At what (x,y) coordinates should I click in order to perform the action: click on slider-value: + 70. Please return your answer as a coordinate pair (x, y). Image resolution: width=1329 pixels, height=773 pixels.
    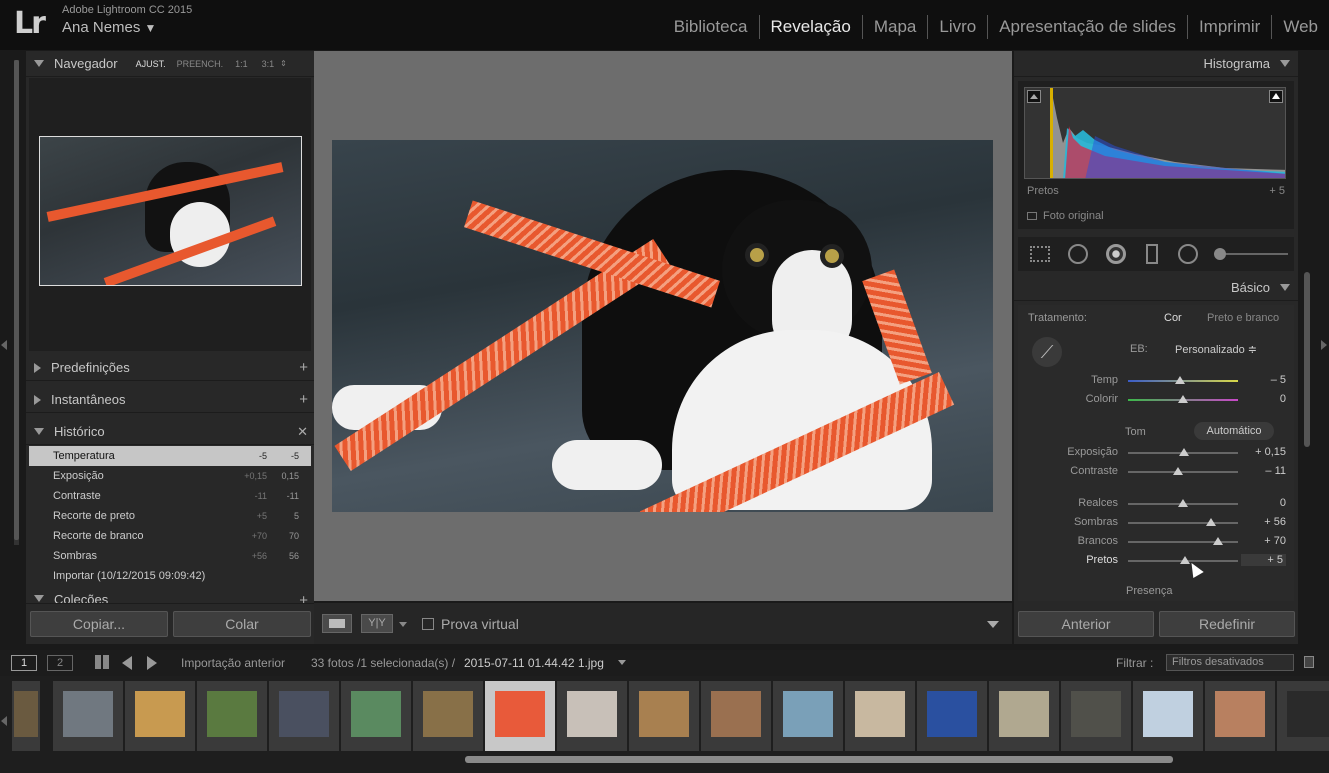
    Looking at the image, I should click on (1275, 541).